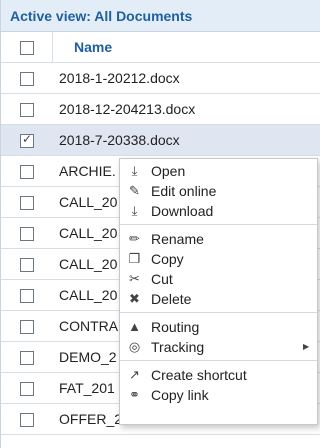 The image size is (320, 448). I want to click on menu-item-label: Edit online, so click(184, 191).